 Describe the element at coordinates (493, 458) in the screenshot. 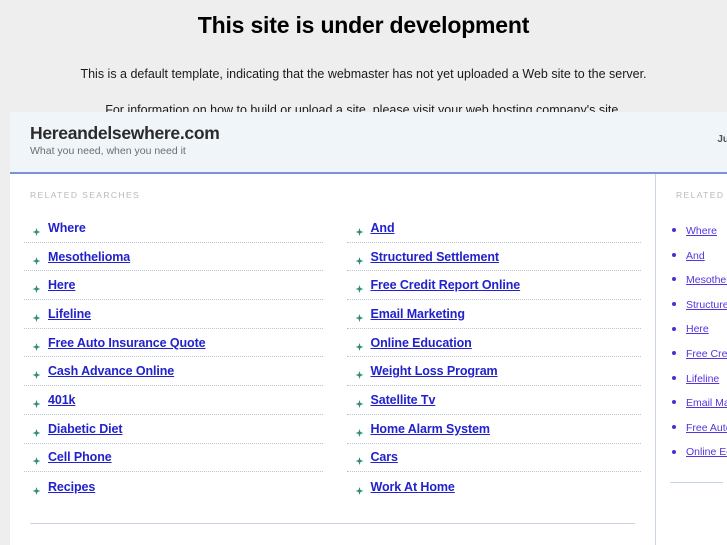

I see `related-search-row: Cars` at that location.